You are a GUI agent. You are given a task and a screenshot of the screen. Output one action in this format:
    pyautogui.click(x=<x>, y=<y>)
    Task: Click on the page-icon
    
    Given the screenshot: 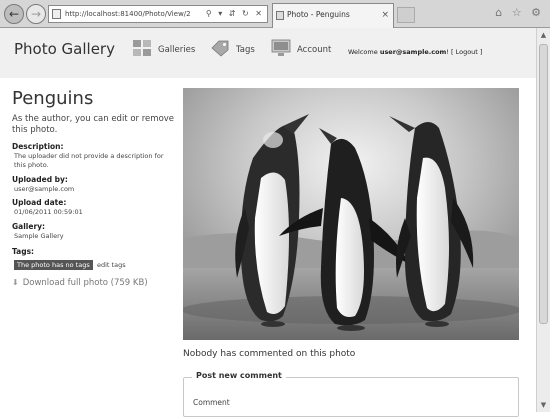 What is the action you would take?
    pyautogui.click(x=56, y=14)
    